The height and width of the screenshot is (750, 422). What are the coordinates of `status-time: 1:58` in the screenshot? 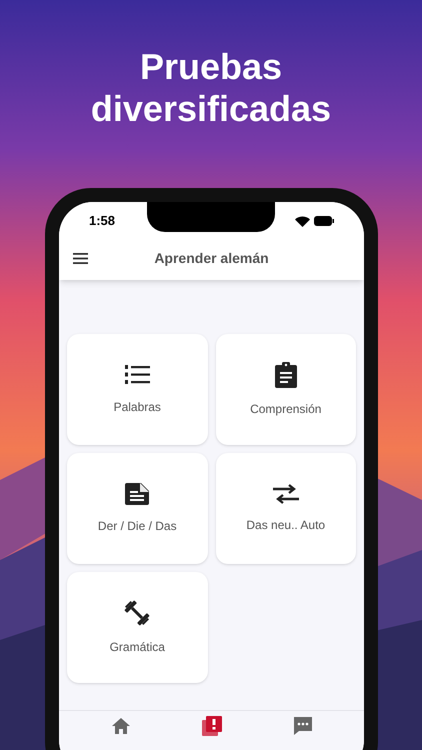 It's located at (102, 221).